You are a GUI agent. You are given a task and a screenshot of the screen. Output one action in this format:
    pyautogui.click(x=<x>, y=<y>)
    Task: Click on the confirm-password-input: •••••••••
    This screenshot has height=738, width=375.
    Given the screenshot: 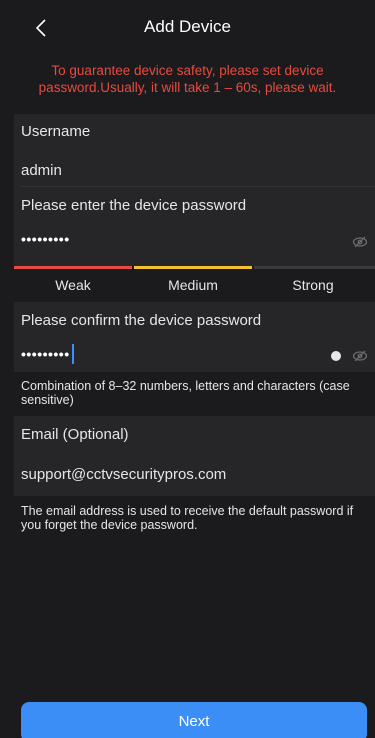 What is the action you would take?
    pyautogui.click(x=45, y=354)
    